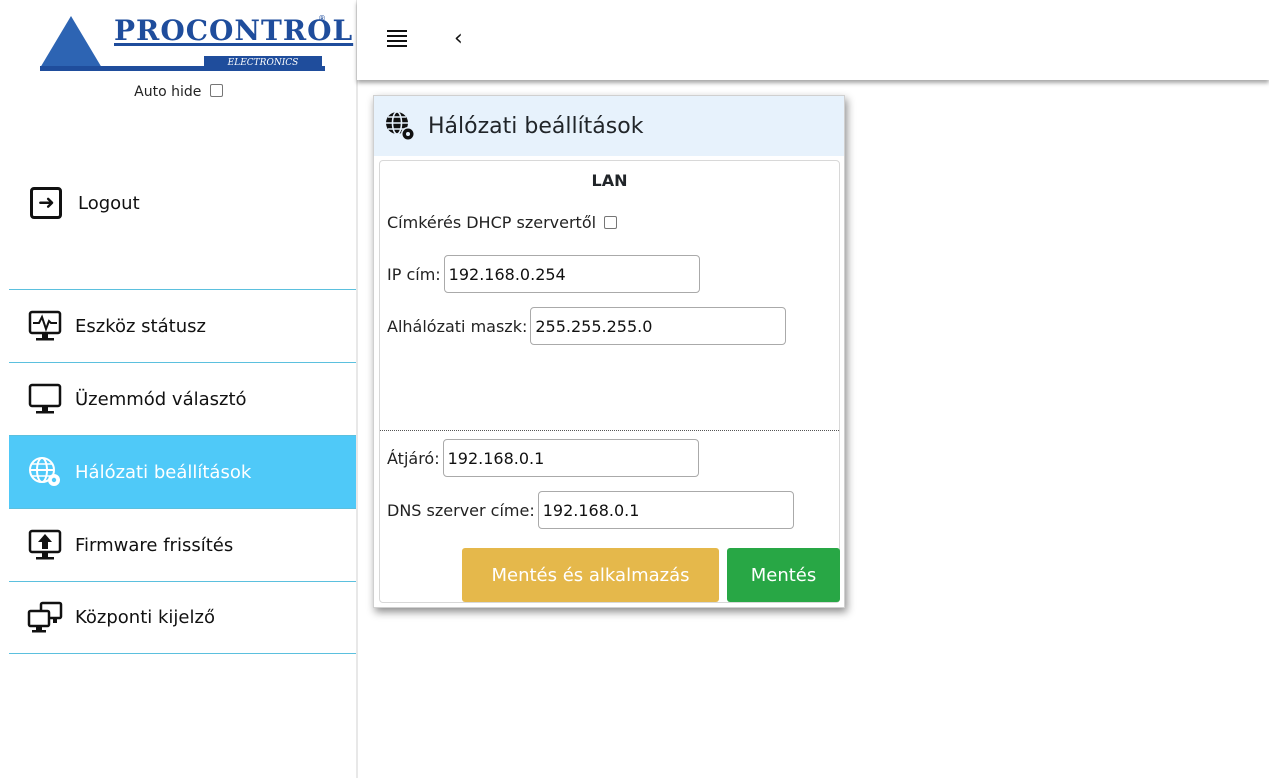  What do you see at coordinates (196, 43) in the screenshot?
I see `procontrol-logo: PROCONTROL ® ELECTRONICS` at bounding box center [196, 43].